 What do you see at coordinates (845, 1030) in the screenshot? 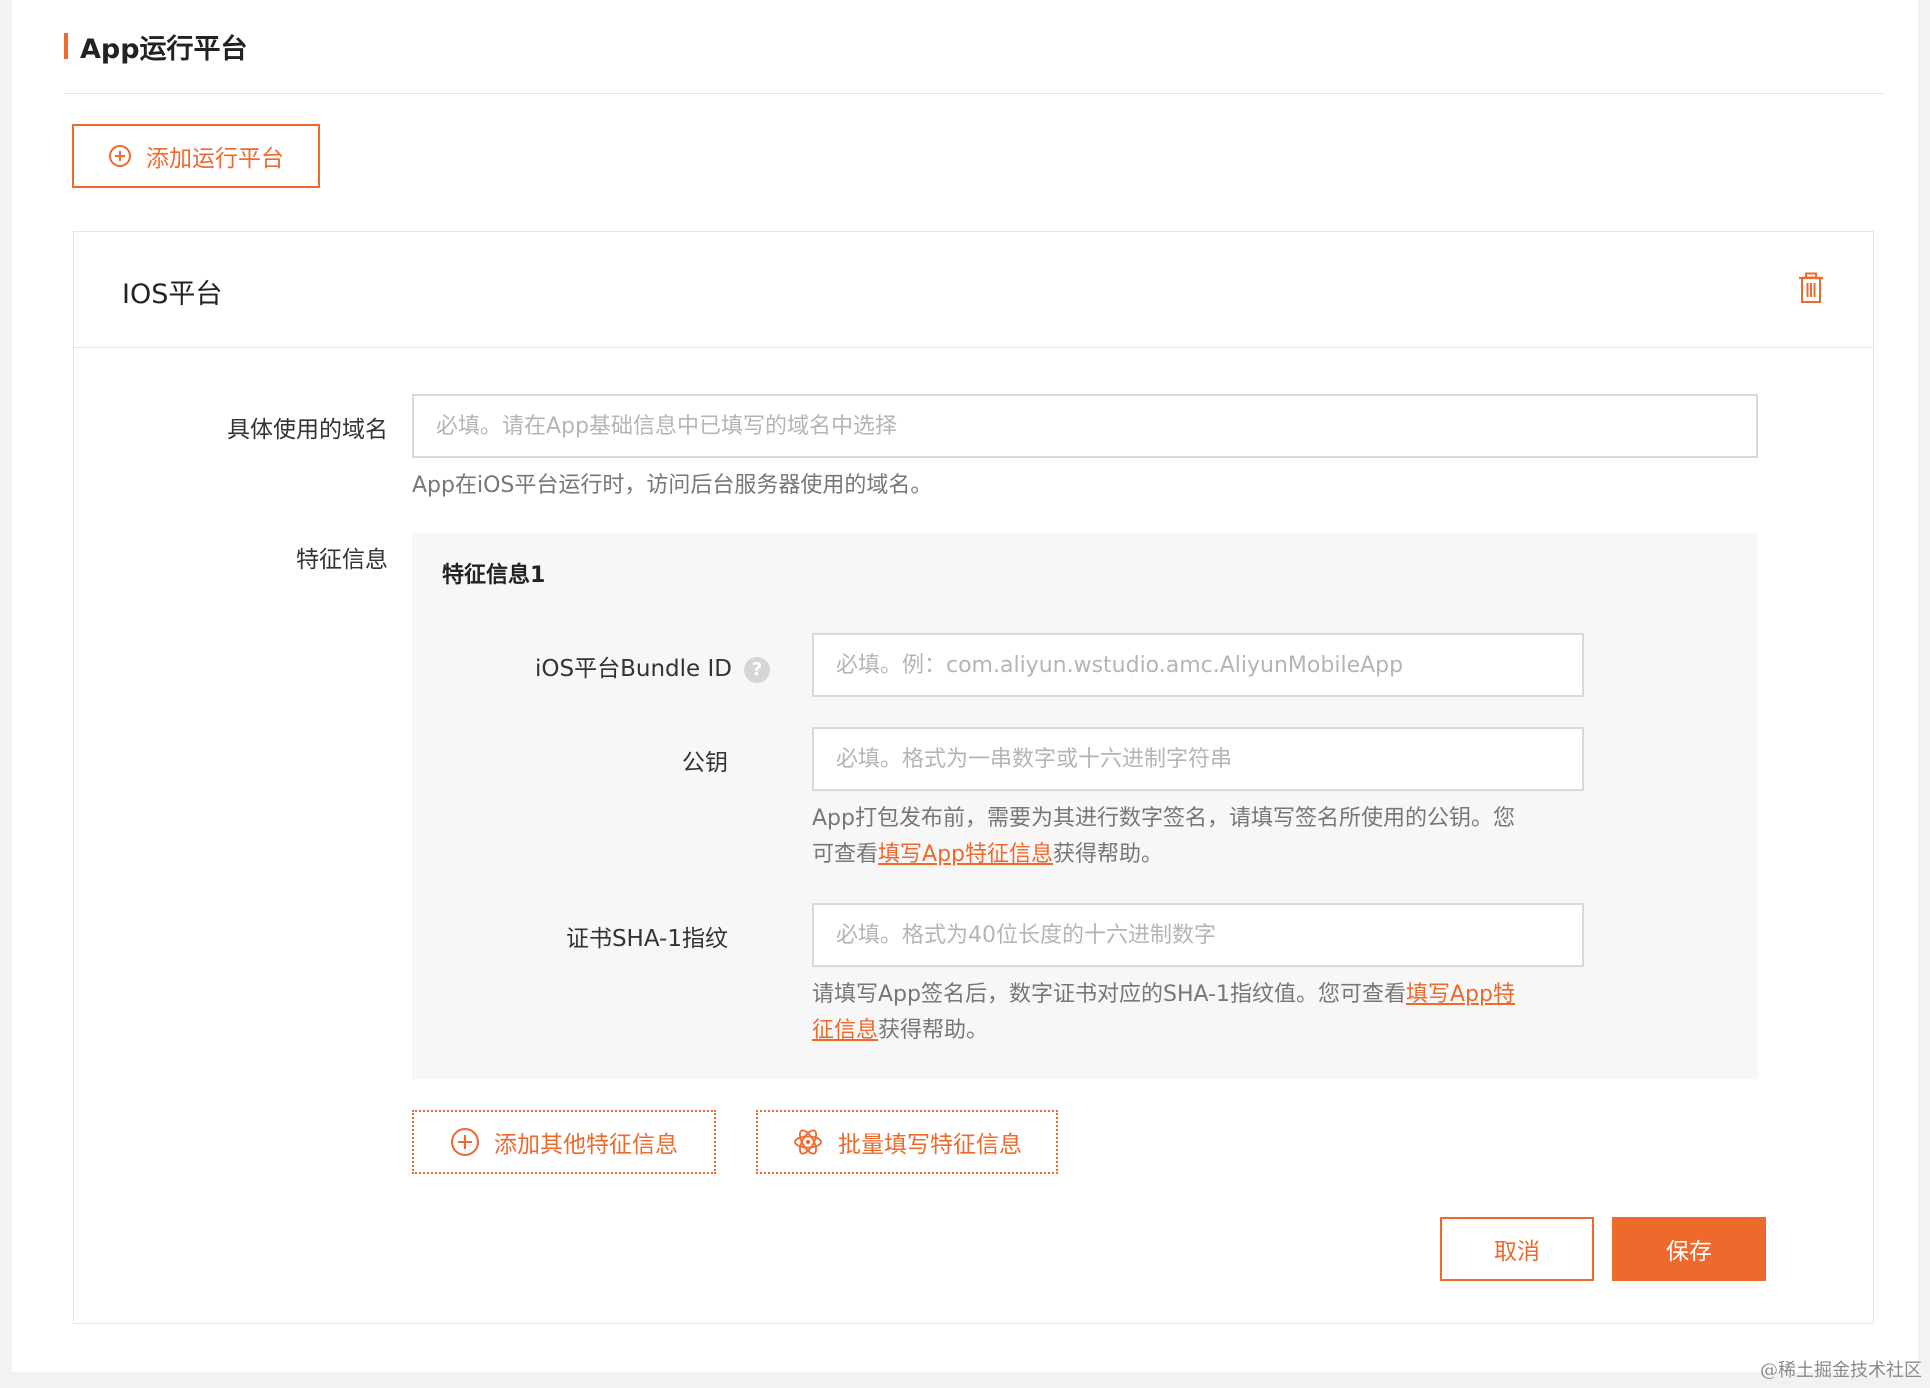
I see `sha1-help-link-part2: 征信息` at bounding box center [845, 1030].